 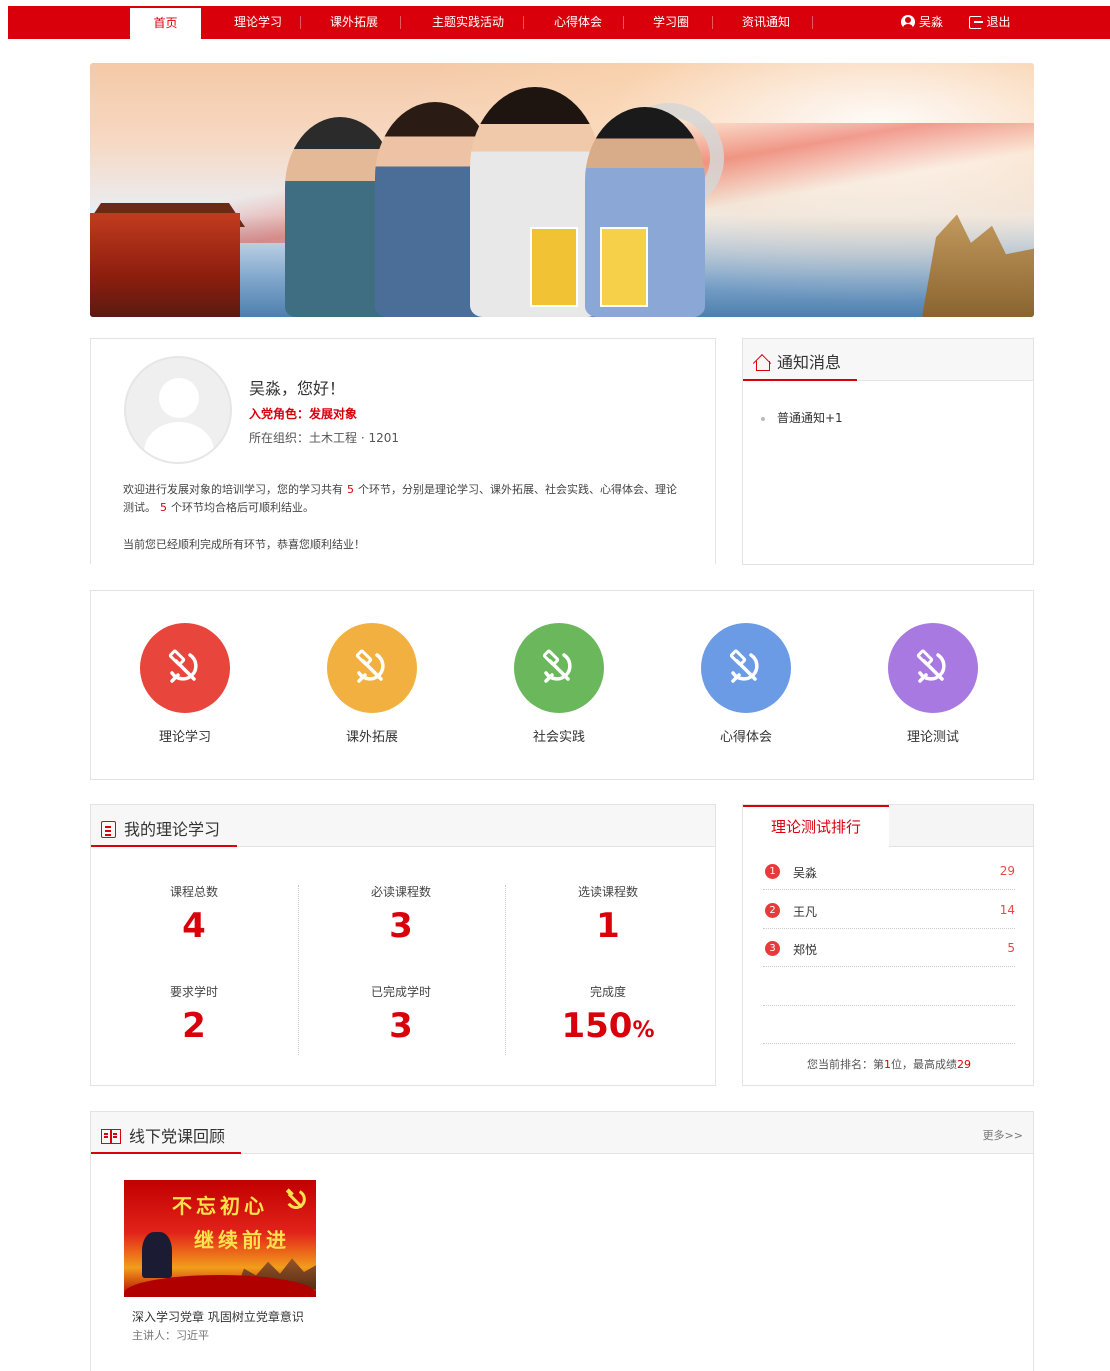 I want to click on rank-row: 1 吴淼 29, so click(x=889, y=871).